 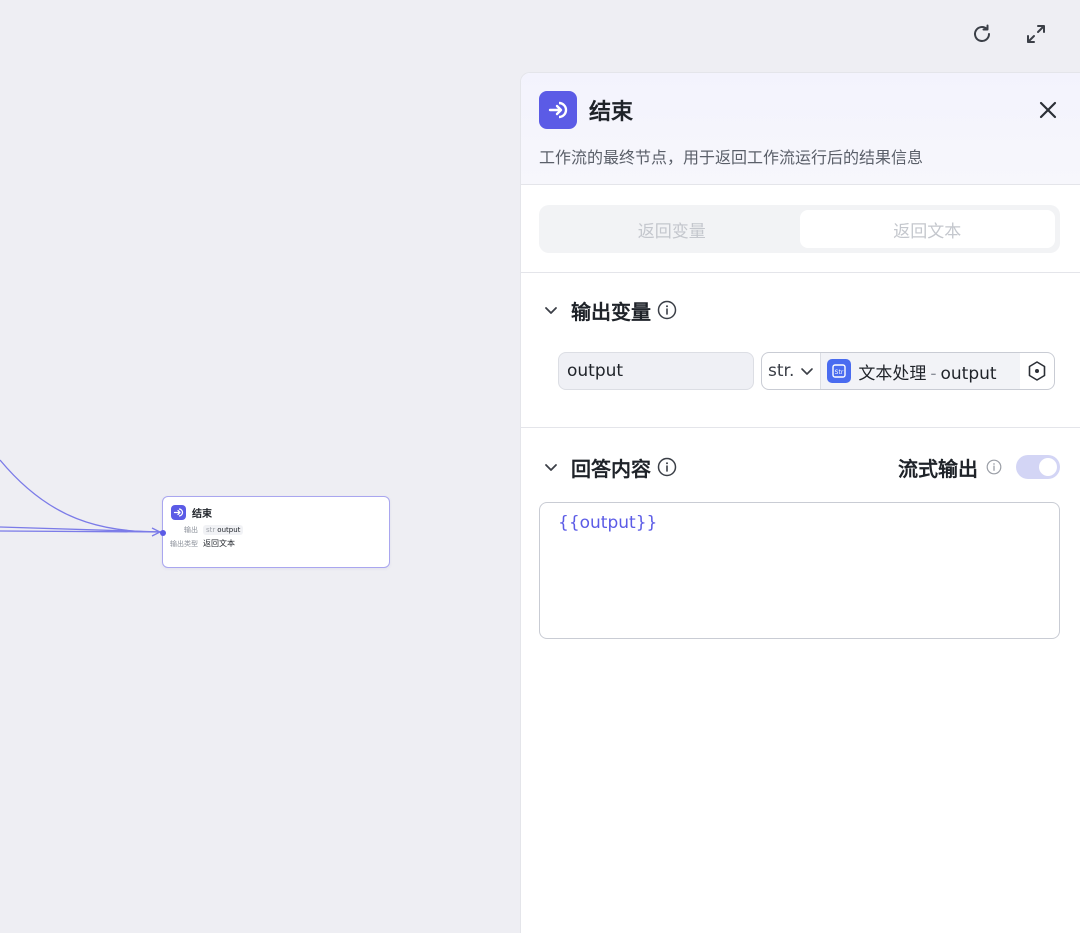 What do you see at coordinates (611, 112) in the screenshot?
I see `panel-title: 结束` at bounding box center [611, 112].